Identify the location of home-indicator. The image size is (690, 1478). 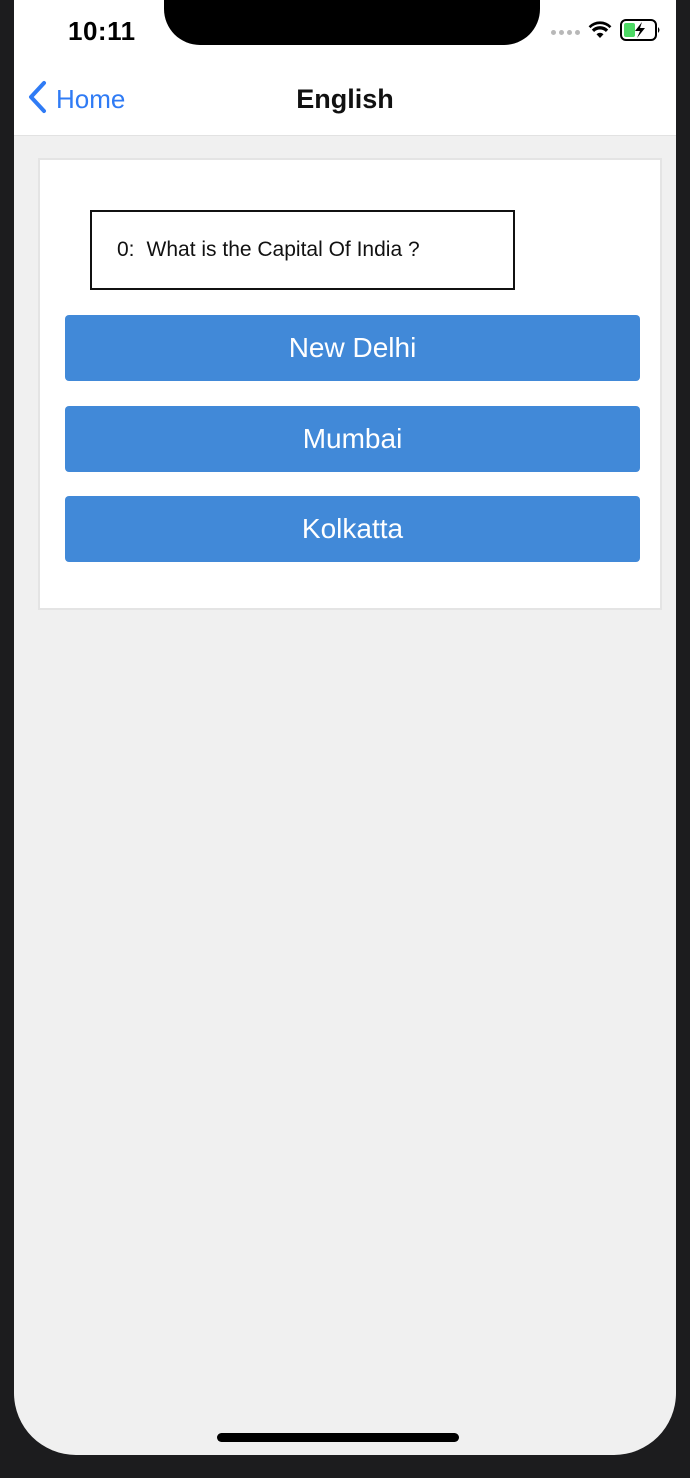
(338, 1437).